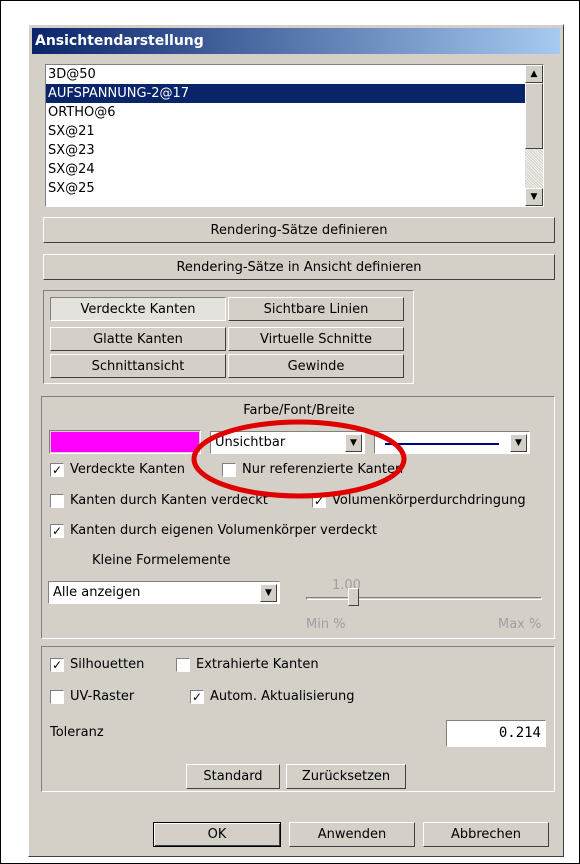  Describe the element at coordinates (294, 188) in the screenshot. I see `view-list-item: SX@25` at that location.